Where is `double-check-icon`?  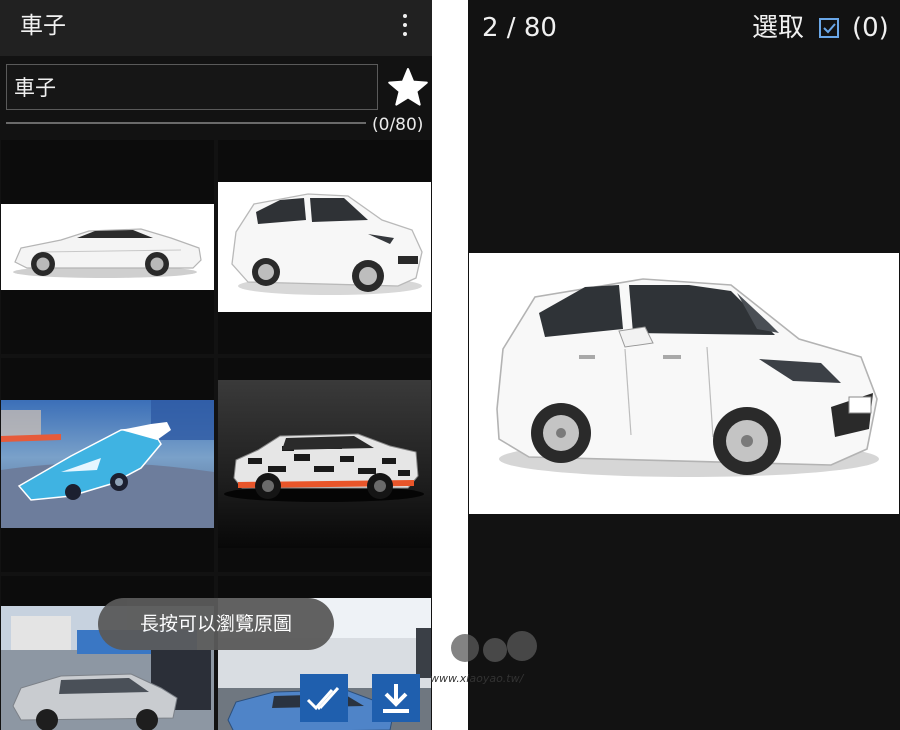
double-check-icon is located at coordinates (323, 698).